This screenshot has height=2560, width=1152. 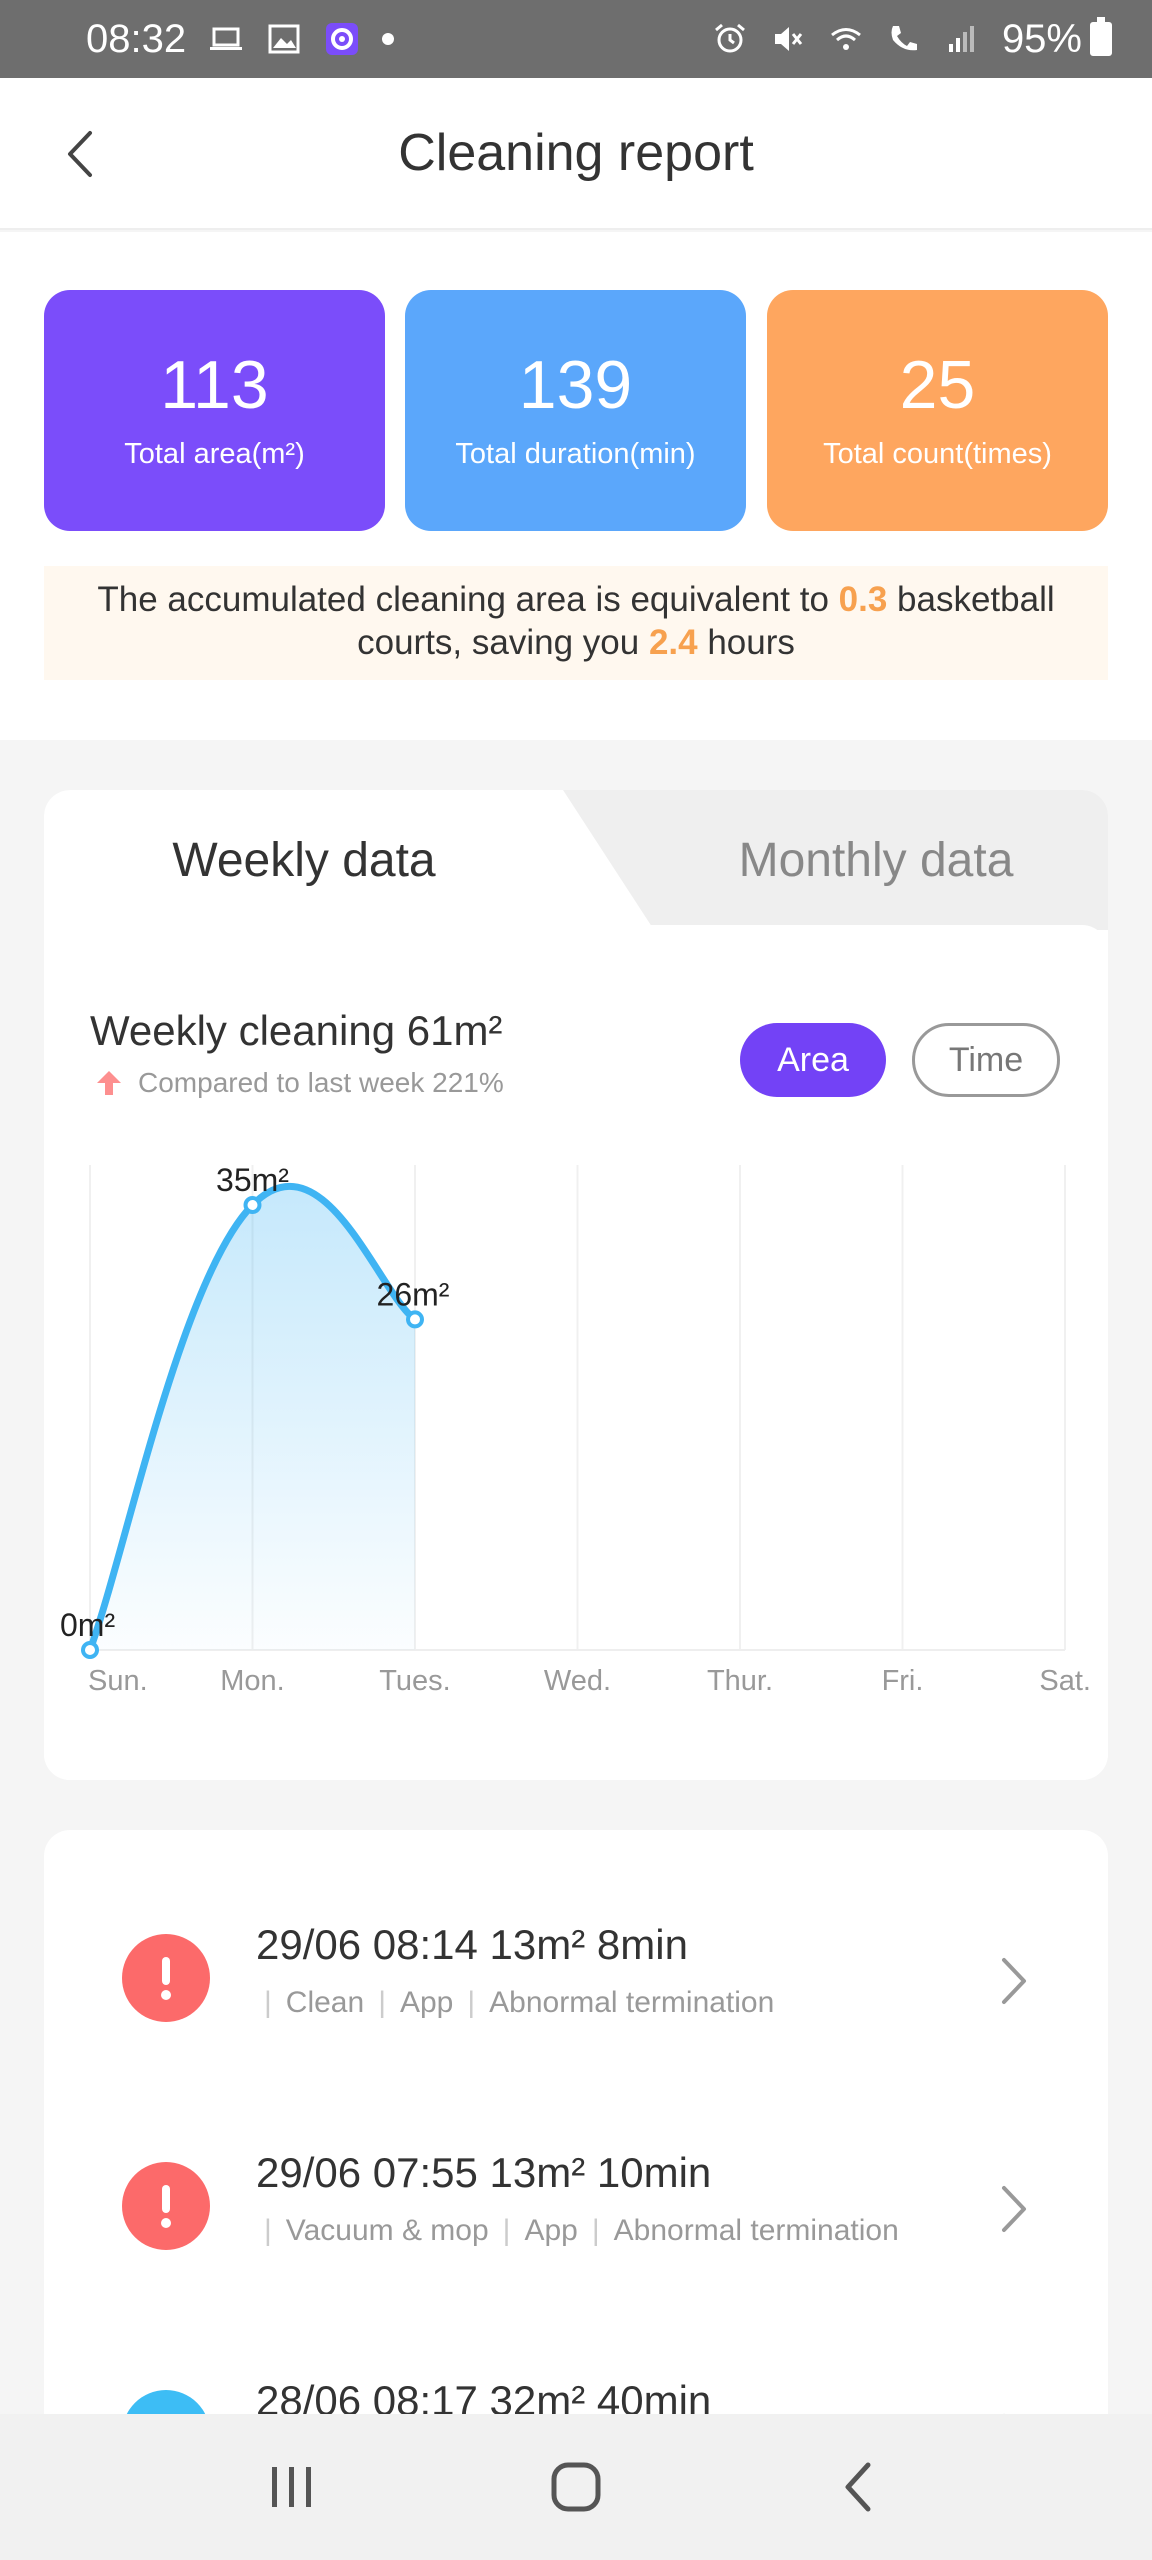 I want to click on total-area-card: 113 Total area(m²), so click(x=214, y=410).